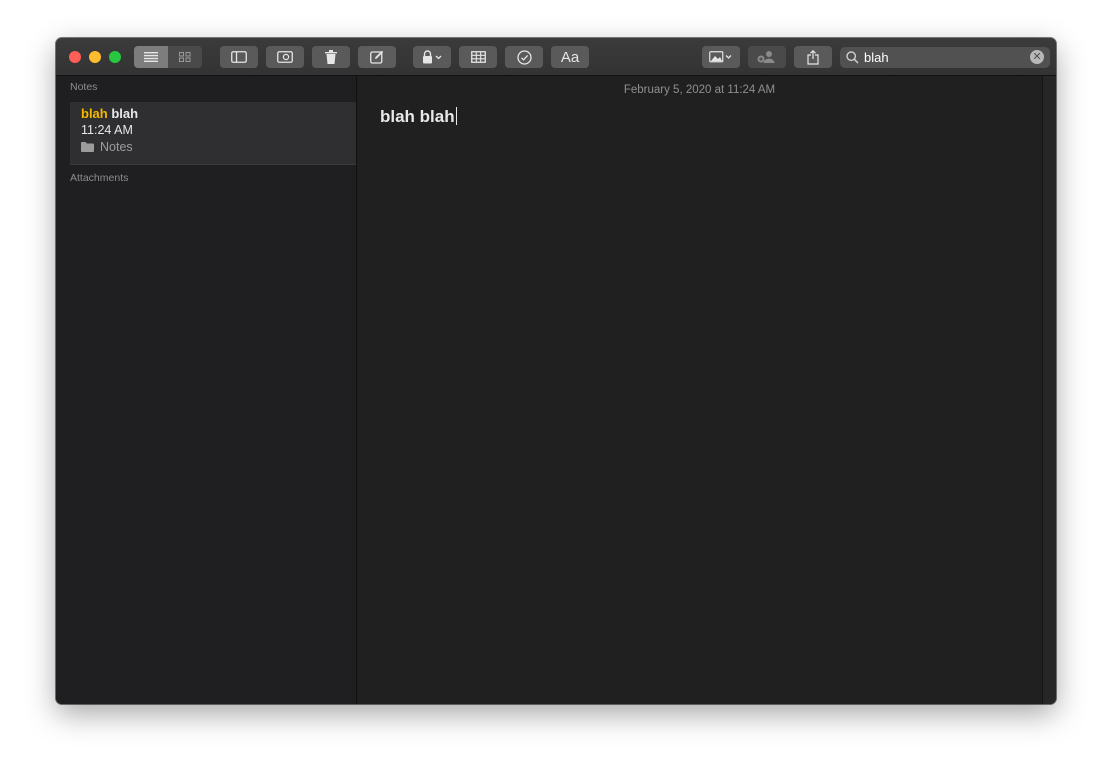 The image size is (1112, 778). What do you see at coordinates (75, 57) in the screenshot?
I see `close-window-button` at bounding box center [75, 57].